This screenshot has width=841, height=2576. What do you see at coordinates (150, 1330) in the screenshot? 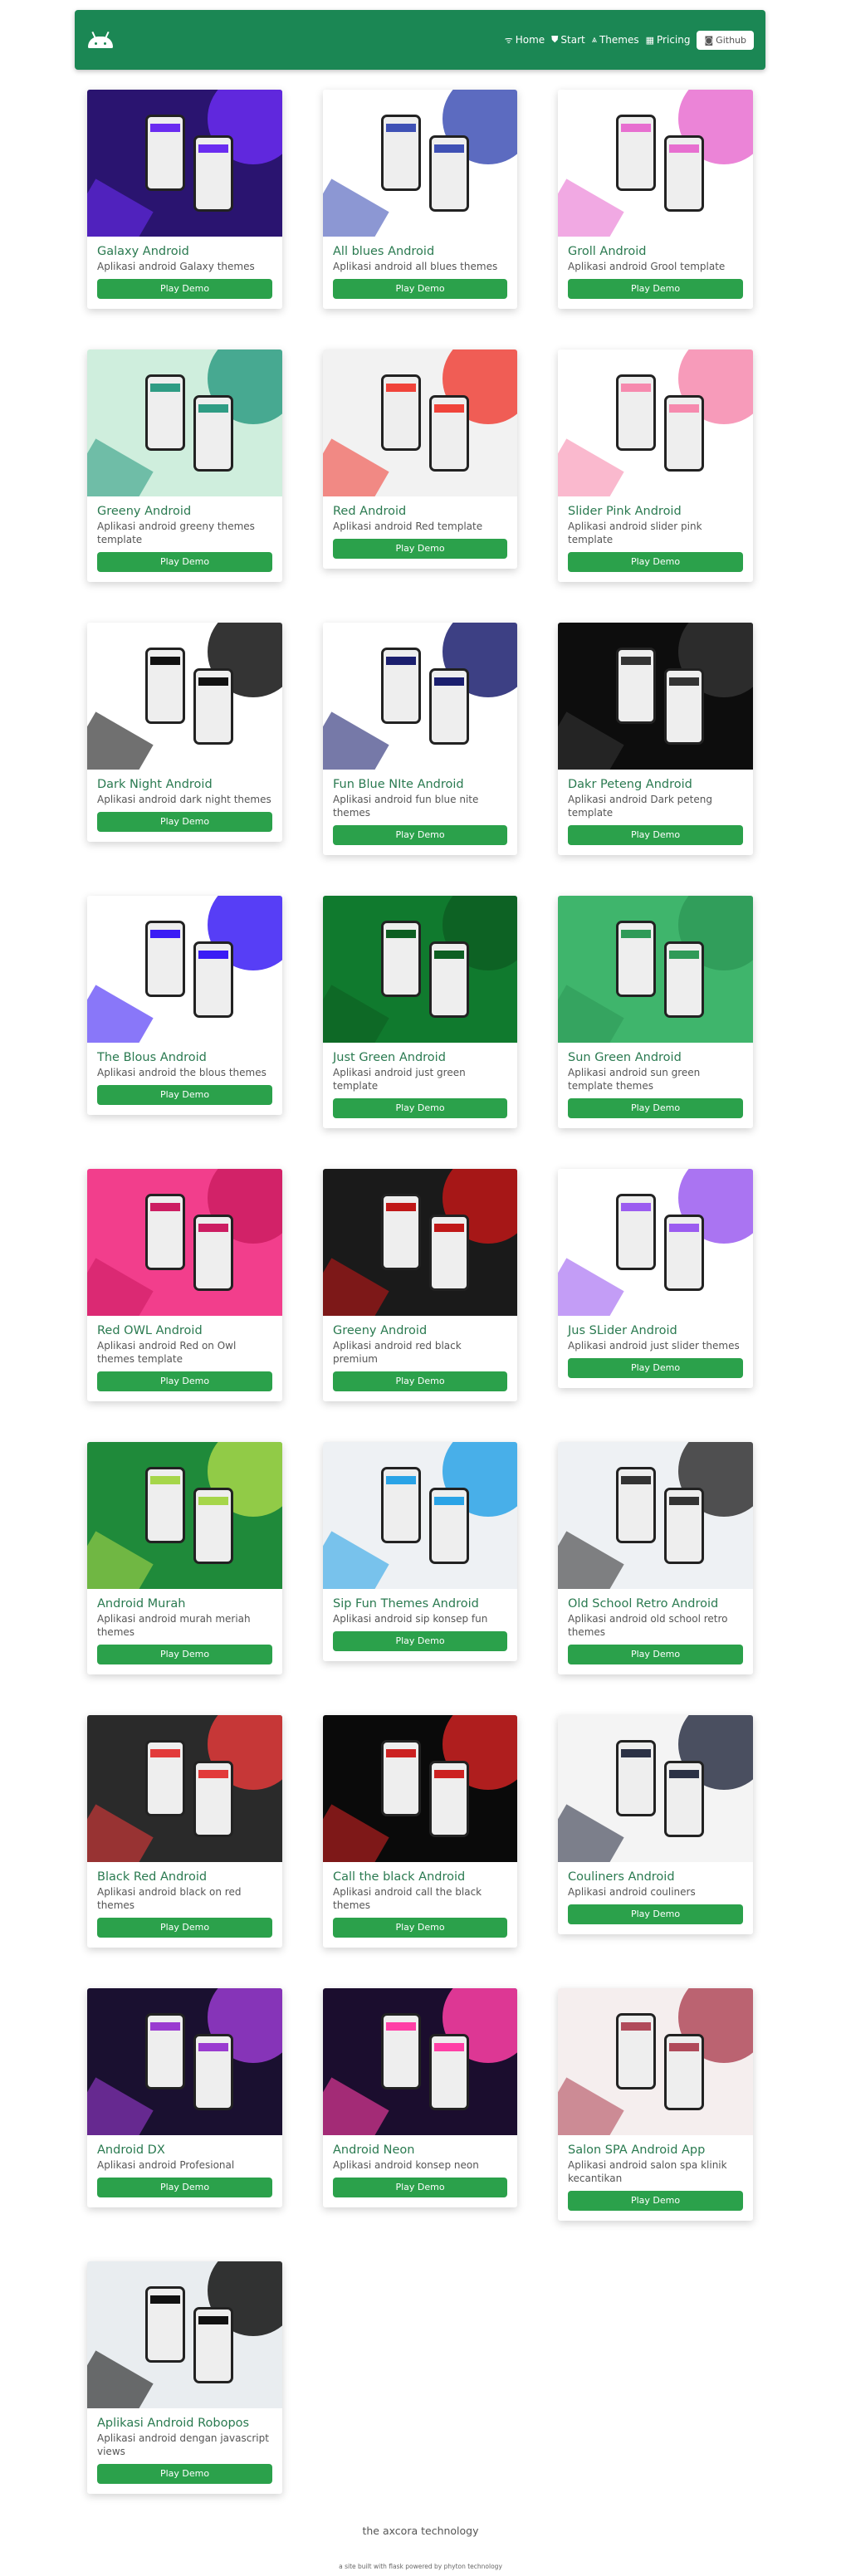
I see `theme-title: Red OWL Android` at bounding box center [150, 1330].